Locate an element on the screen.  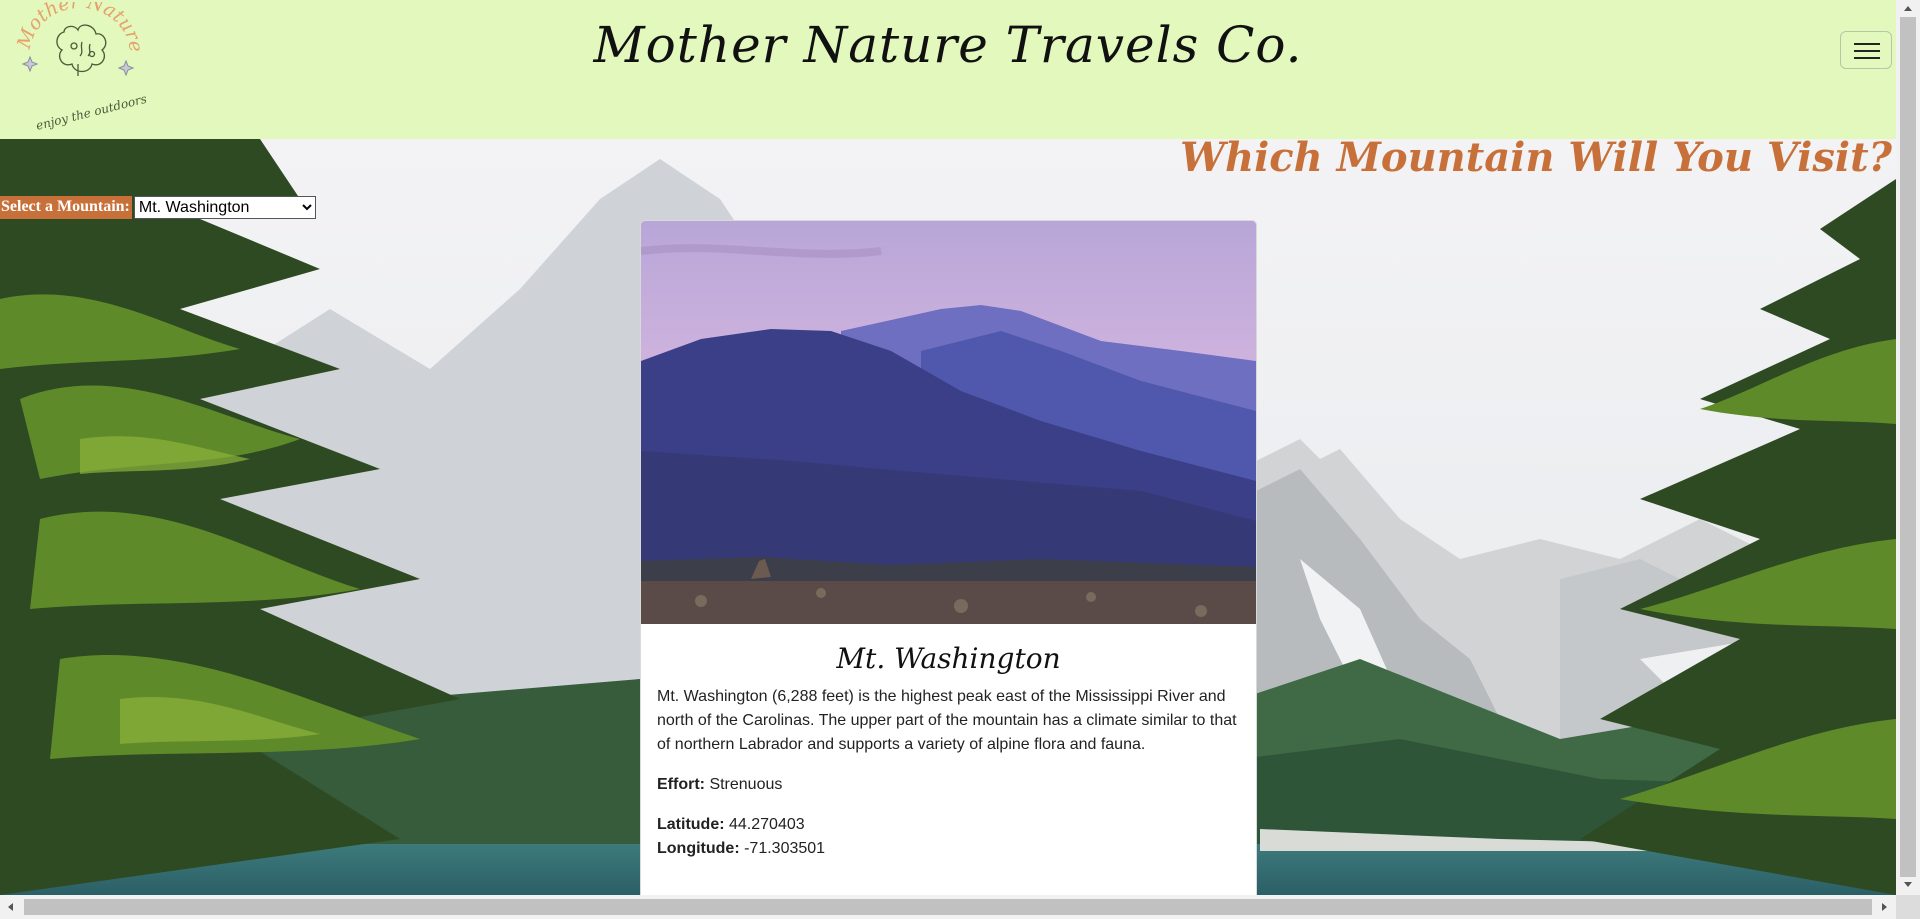
mountain-selector: Select a Mountain: Mt. Washington is located at coordinates (158, 207).